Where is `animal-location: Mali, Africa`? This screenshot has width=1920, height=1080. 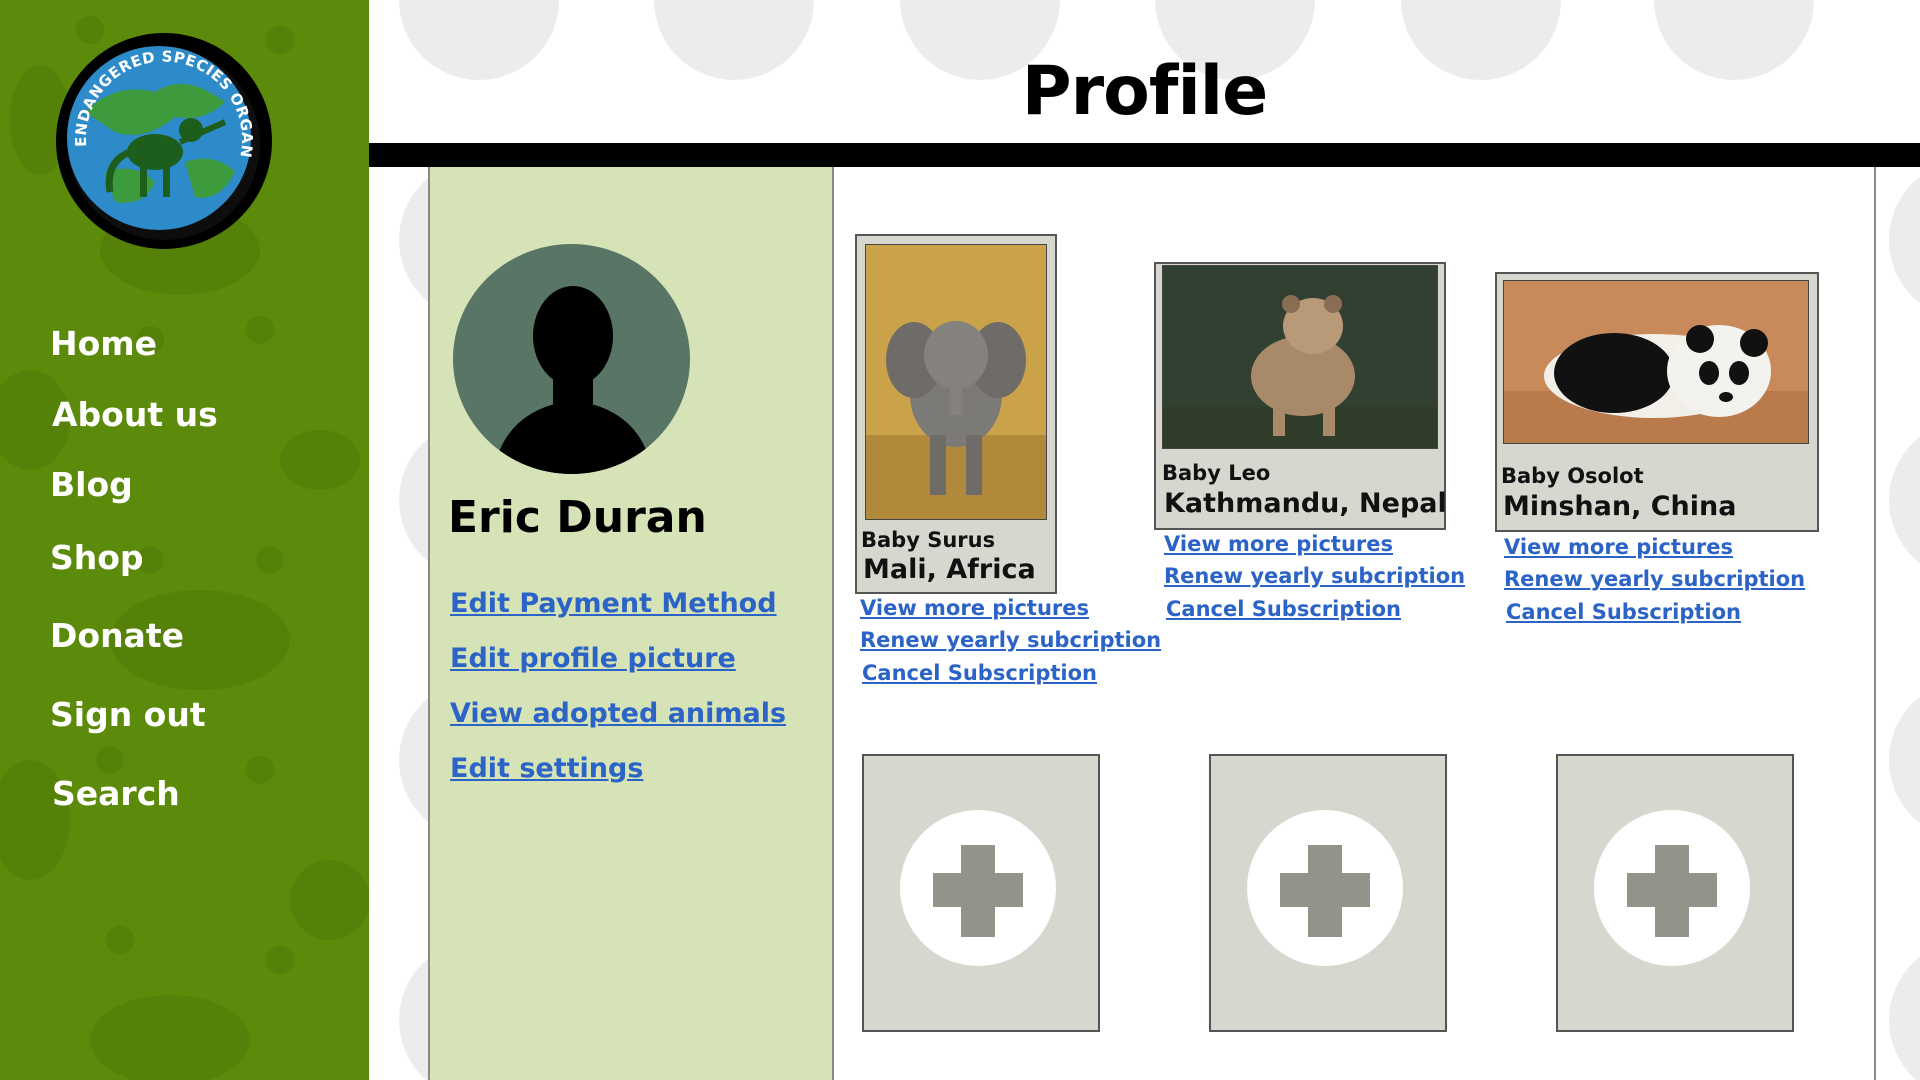 animal-location: Mali, Africa is located at coordinates (949, 569).